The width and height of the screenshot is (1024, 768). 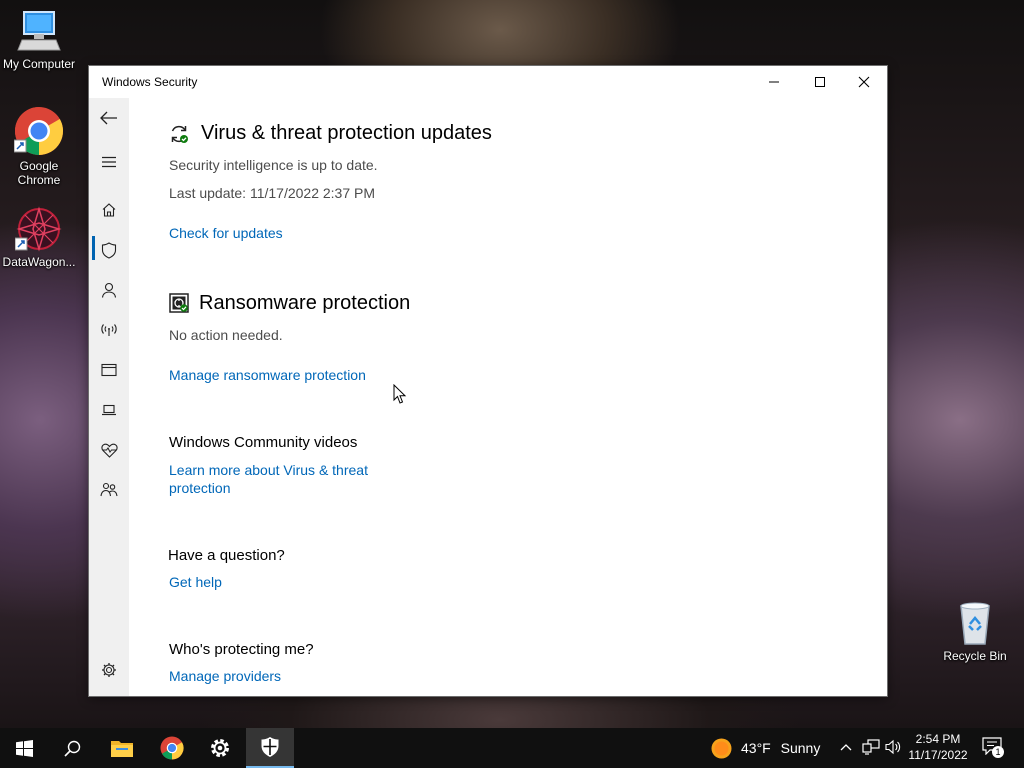 I want to click on taskbar-windows-security, so click(x=270, y=748).